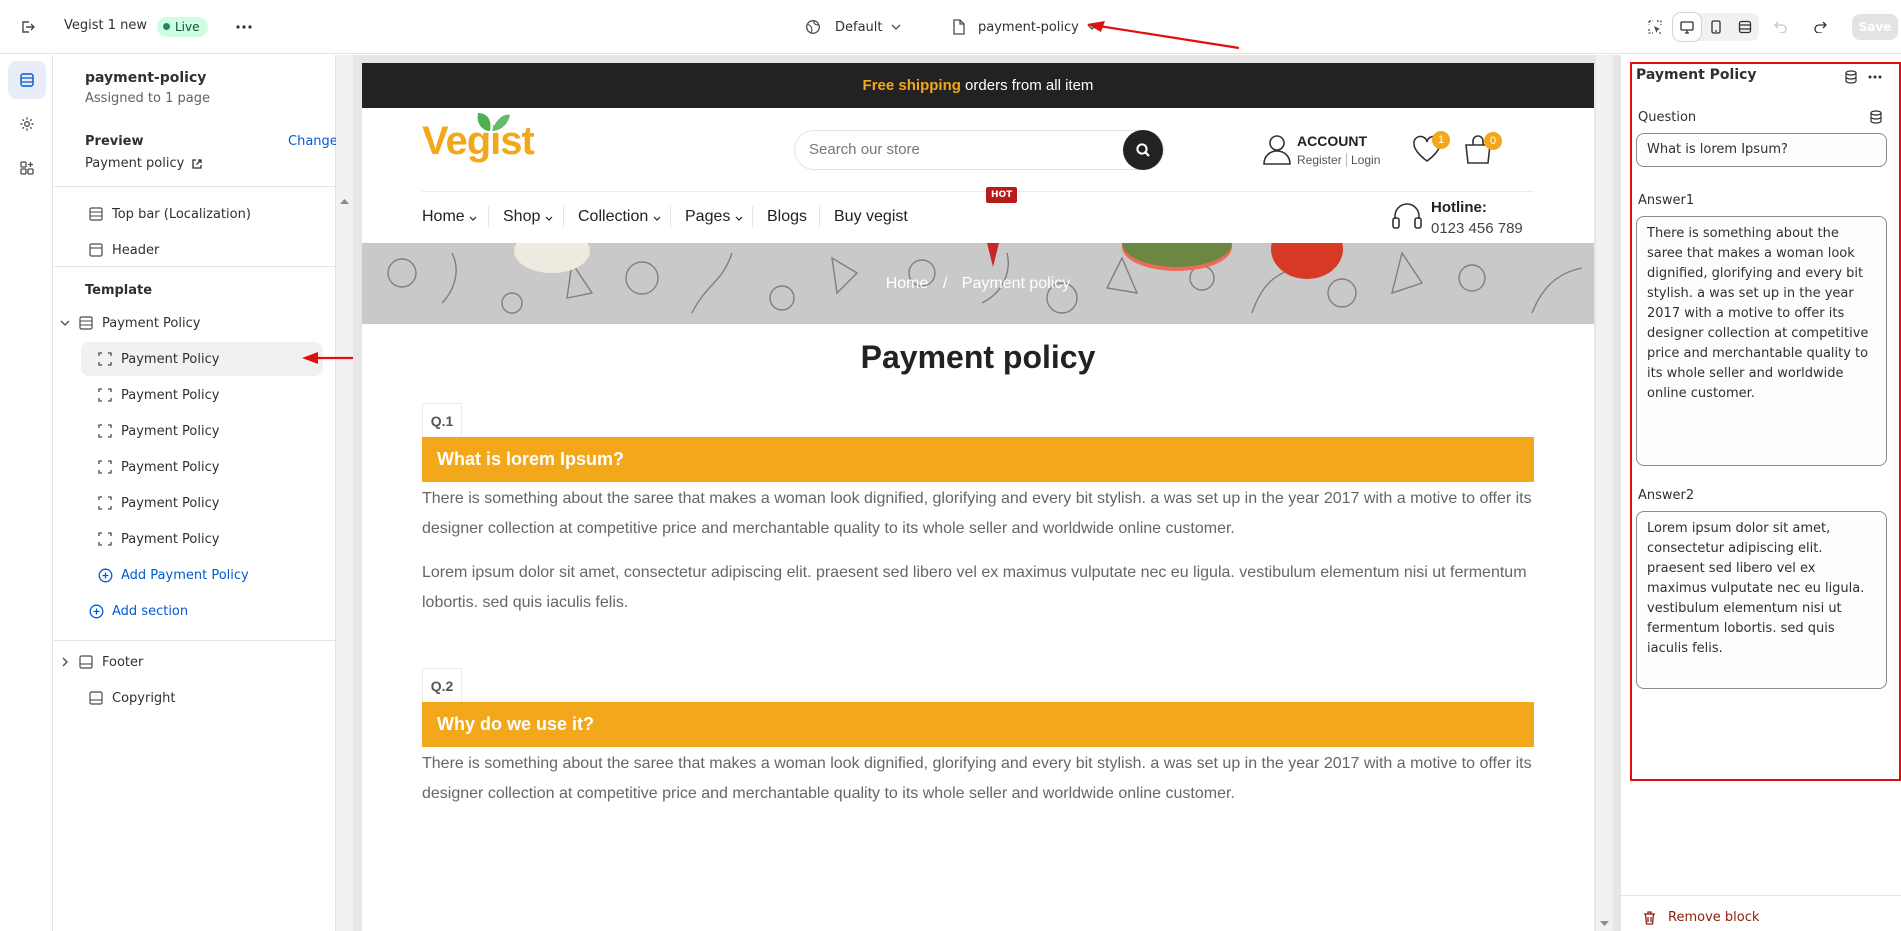 Image resolution: width=1901 pixels, height=931 pixels. What do you see at coordinates (26, 493) in the screenshot?
I see `editor-rail` at bounding box center [26, 493].